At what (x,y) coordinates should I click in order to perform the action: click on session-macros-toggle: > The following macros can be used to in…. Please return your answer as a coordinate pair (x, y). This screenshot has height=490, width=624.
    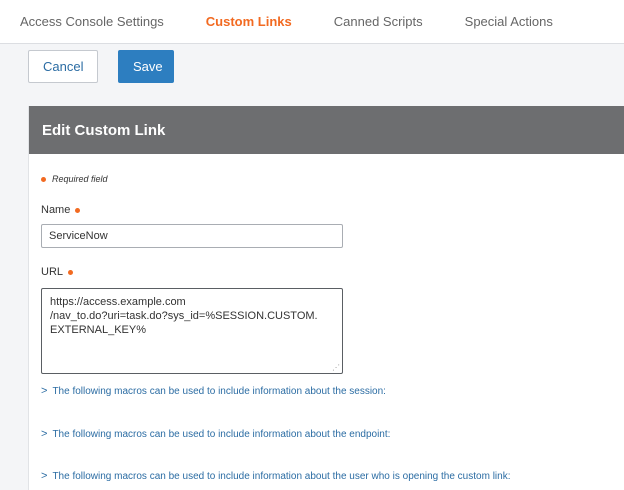
    Looking at the image, I should click on (213, 391).